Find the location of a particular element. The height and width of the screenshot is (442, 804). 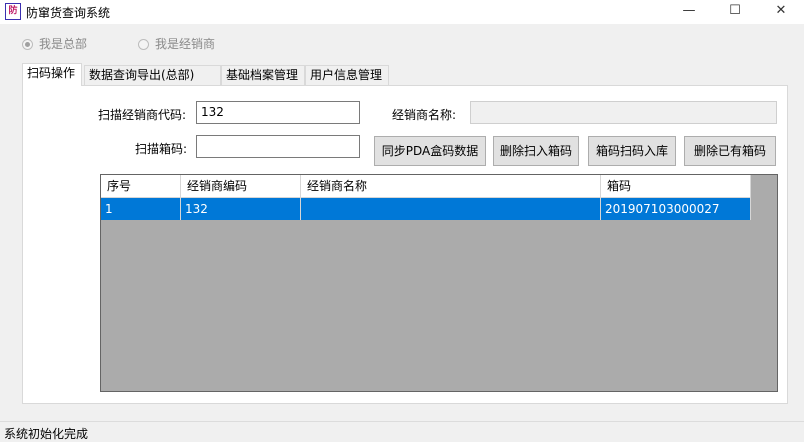

delete-scanned-button: 删除扫入箱码 is located at coordinates (536, 151).